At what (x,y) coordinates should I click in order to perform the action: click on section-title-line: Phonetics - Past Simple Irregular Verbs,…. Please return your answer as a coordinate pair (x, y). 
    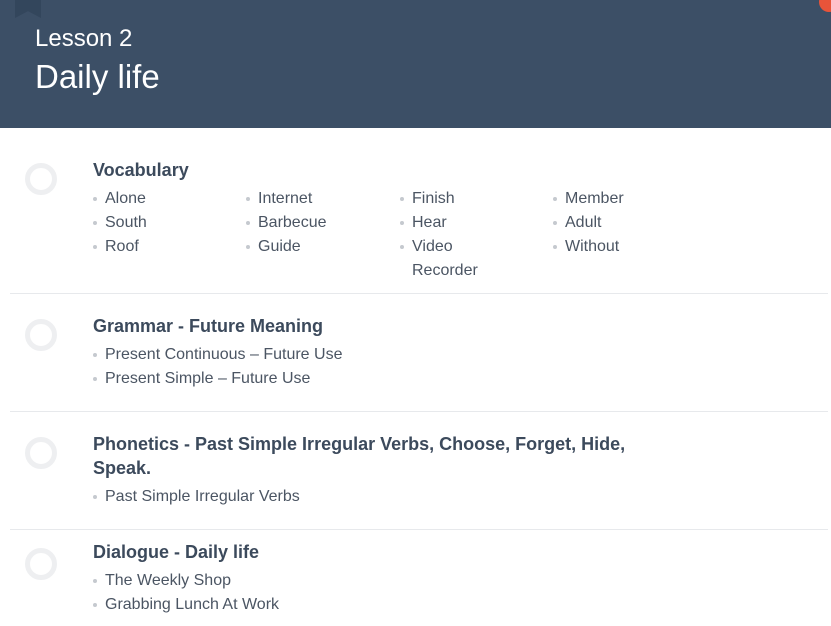
    Looking at the image, I should click on (359, 444).